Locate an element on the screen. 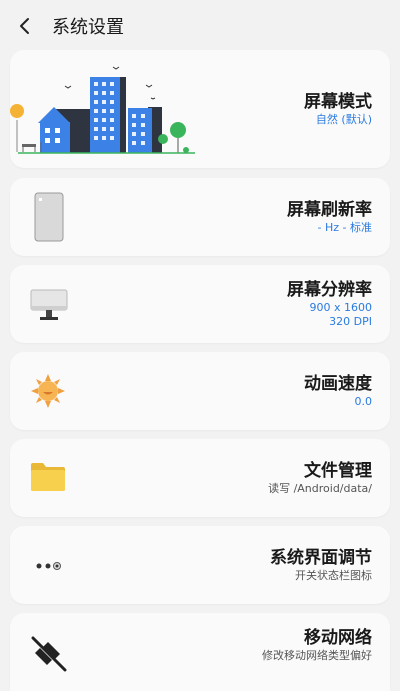 The image size is (400, 691). city-illustration-icon is located at coordinates (102, 110).